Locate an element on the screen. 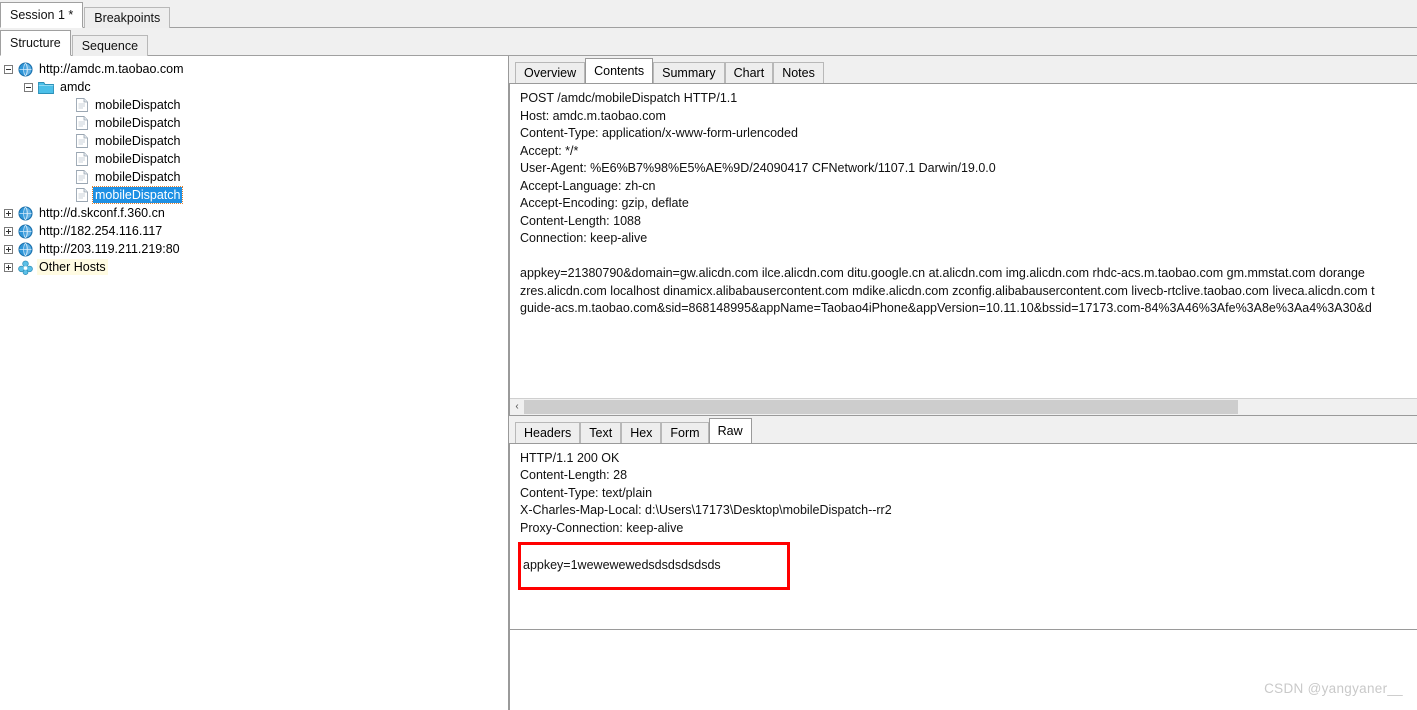  tree-node-label: http://203.119.211.219:80 is located at coordinates (109, 249).